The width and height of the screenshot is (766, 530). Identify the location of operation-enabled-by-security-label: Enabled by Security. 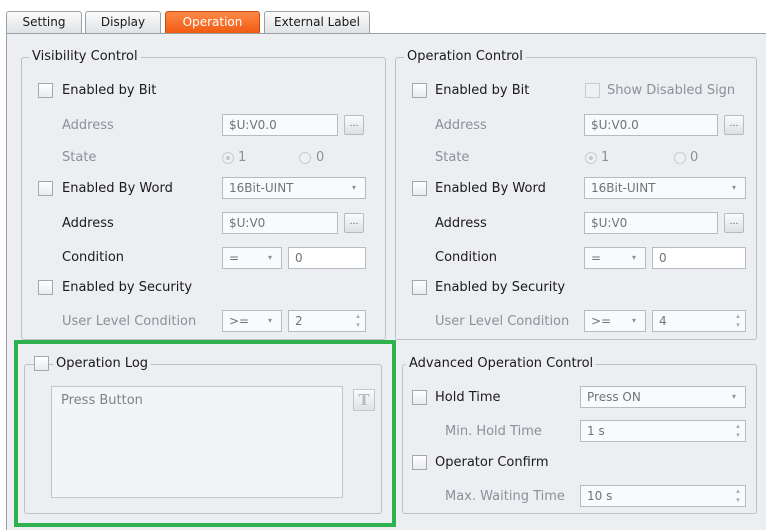
(500, 287).